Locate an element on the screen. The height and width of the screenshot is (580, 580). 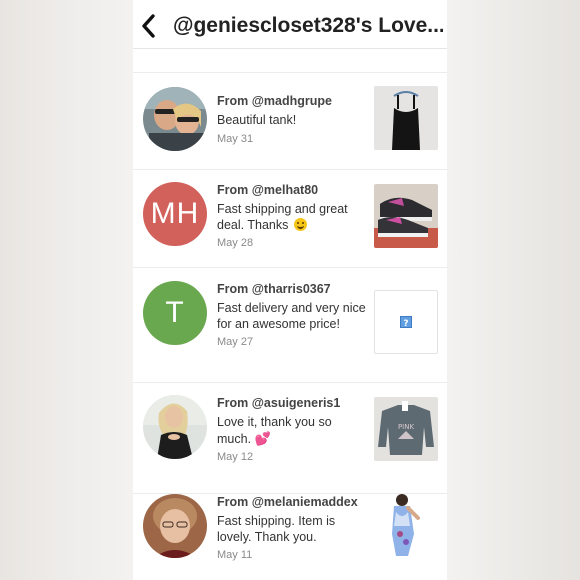
review-date: May 11 is located at coordinates (235, 555).